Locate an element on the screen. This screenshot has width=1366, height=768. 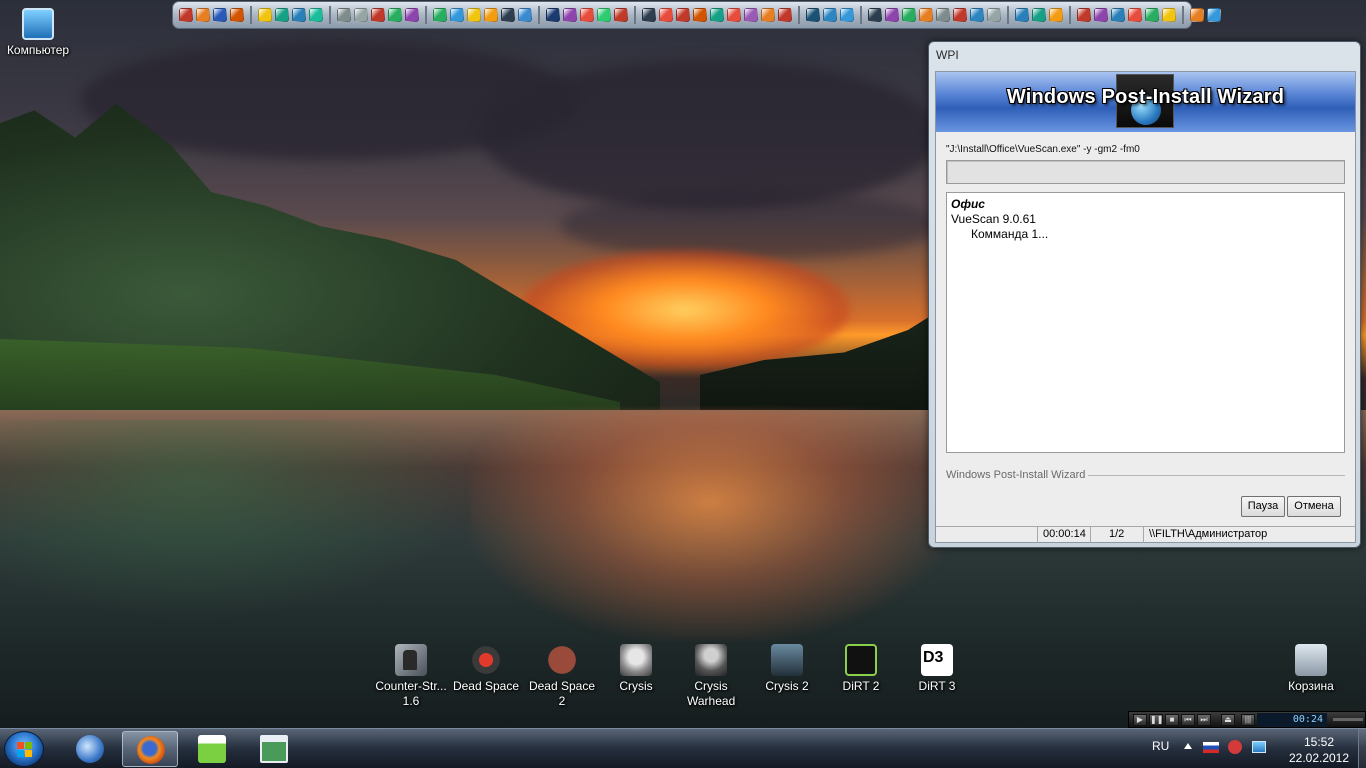
show-hidden-icons-icon is located at coordinates (1188, 746).